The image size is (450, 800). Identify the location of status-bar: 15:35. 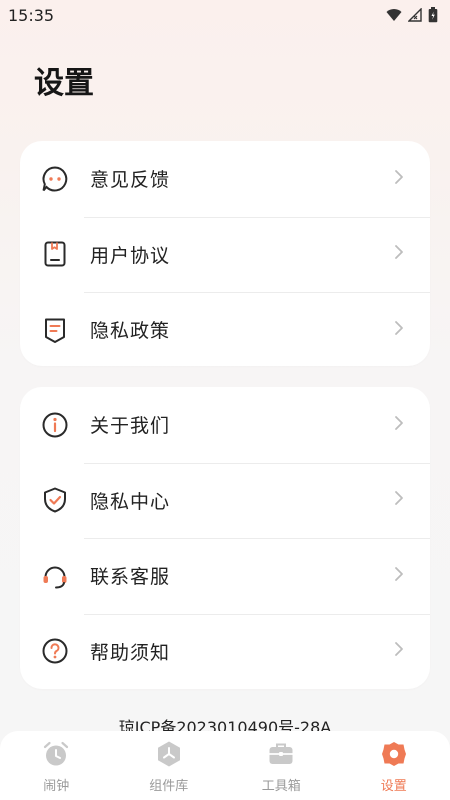
(225, 15).